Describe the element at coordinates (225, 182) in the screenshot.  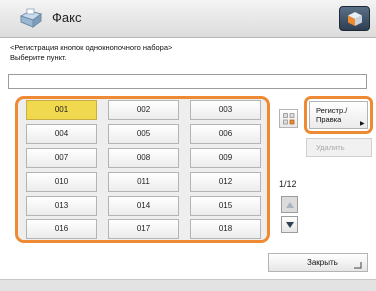
I see `one-touch-key: 012` at that location.